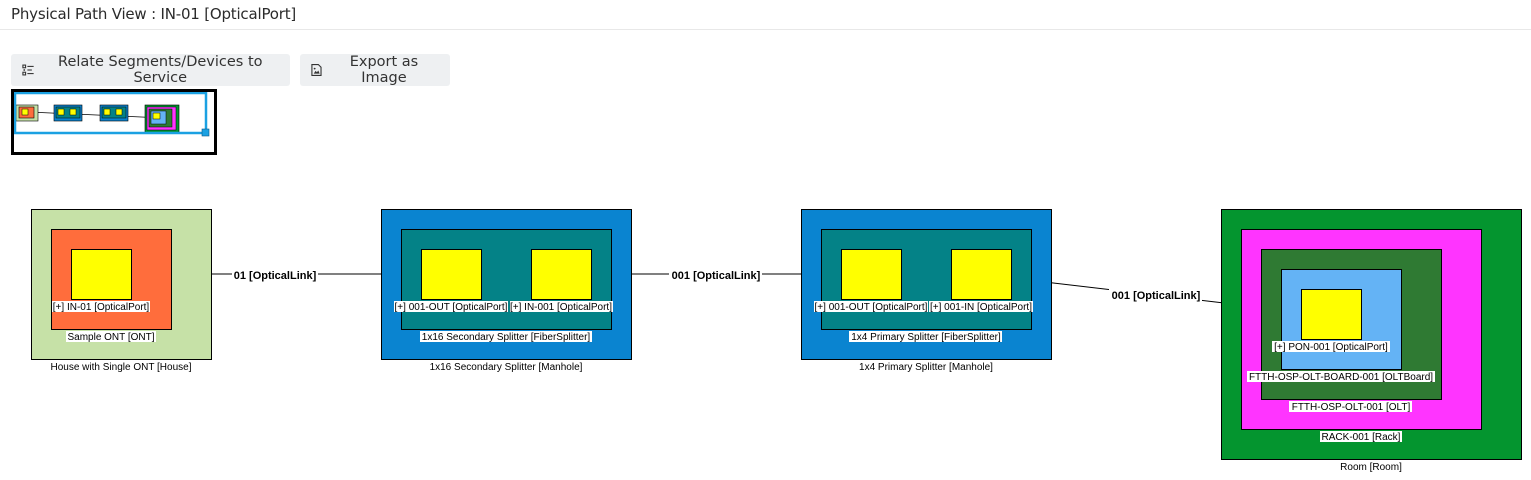  Describe the element at coordinates (561, 307) in the screenshot. I see `secondary-port-in-label: [+] IN-001 [OpticalPort]` at that location.